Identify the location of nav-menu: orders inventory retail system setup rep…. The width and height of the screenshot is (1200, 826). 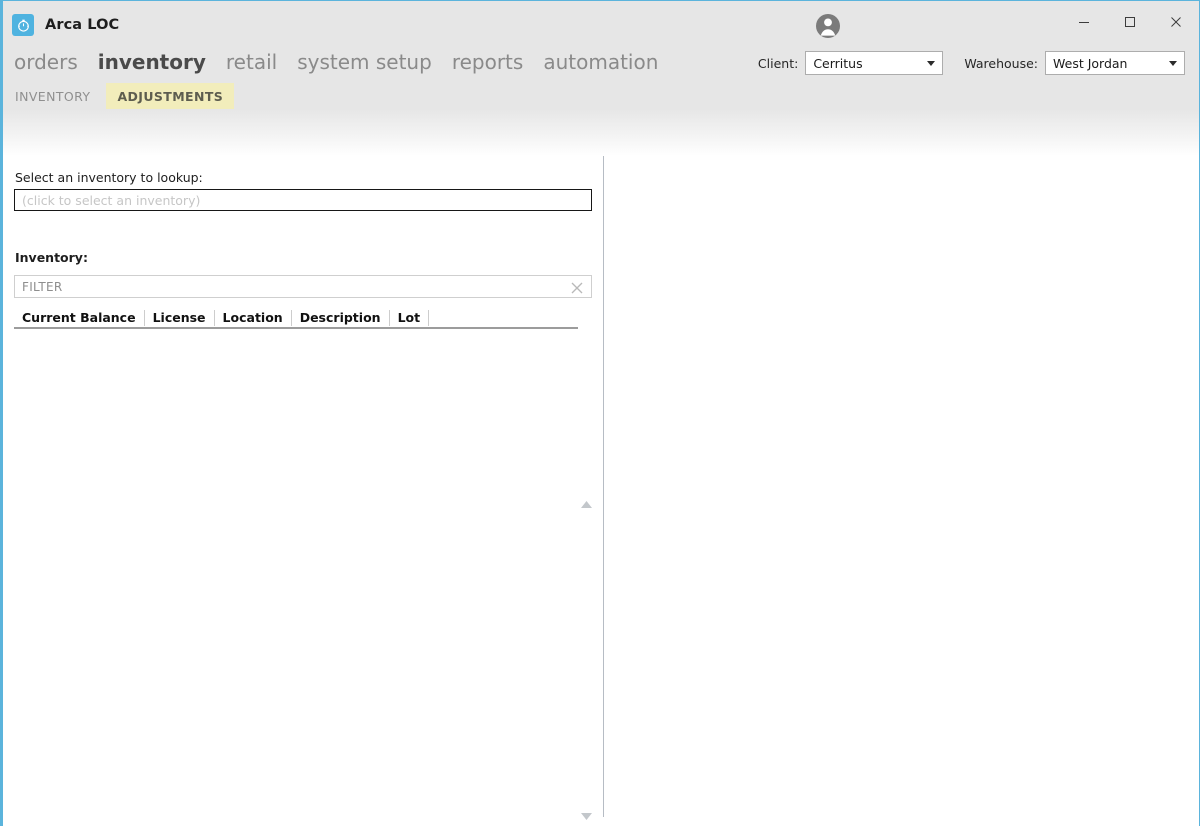
(346, 62).